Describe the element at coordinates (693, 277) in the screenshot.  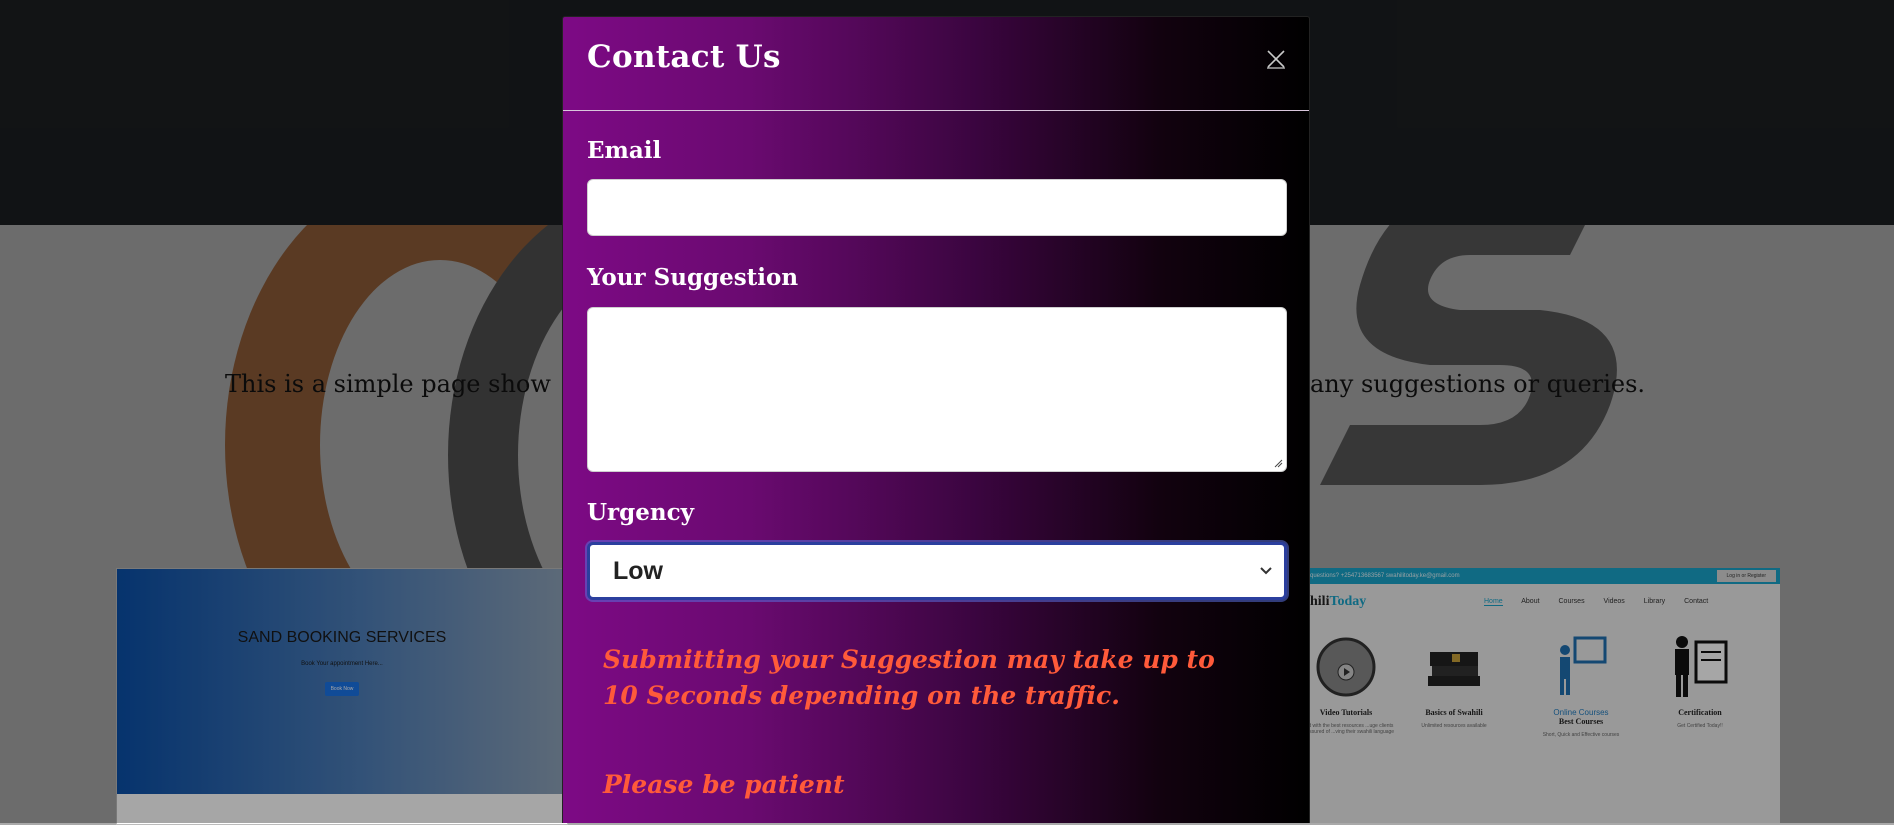
I see `suggestion-label: Your Suggestion` at that location.